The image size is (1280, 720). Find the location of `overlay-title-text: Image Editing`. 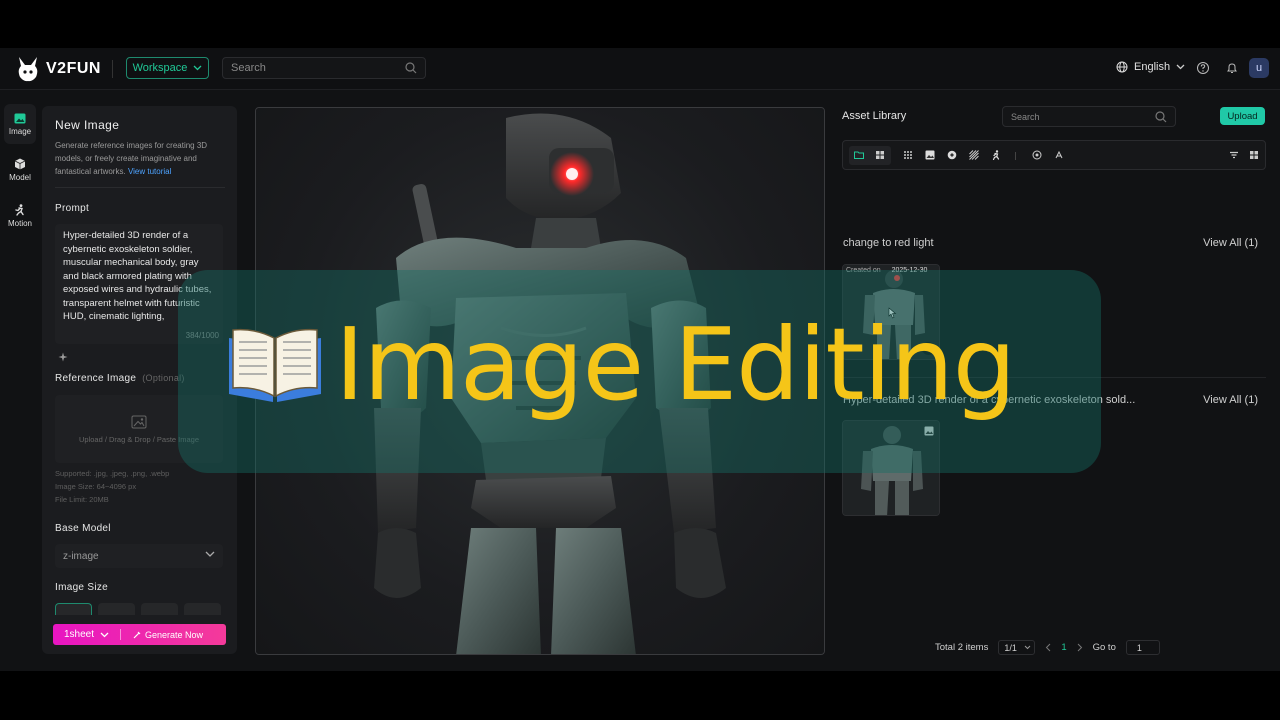

overlay-title-text: Image Editing is located at coordinates (675, 364).